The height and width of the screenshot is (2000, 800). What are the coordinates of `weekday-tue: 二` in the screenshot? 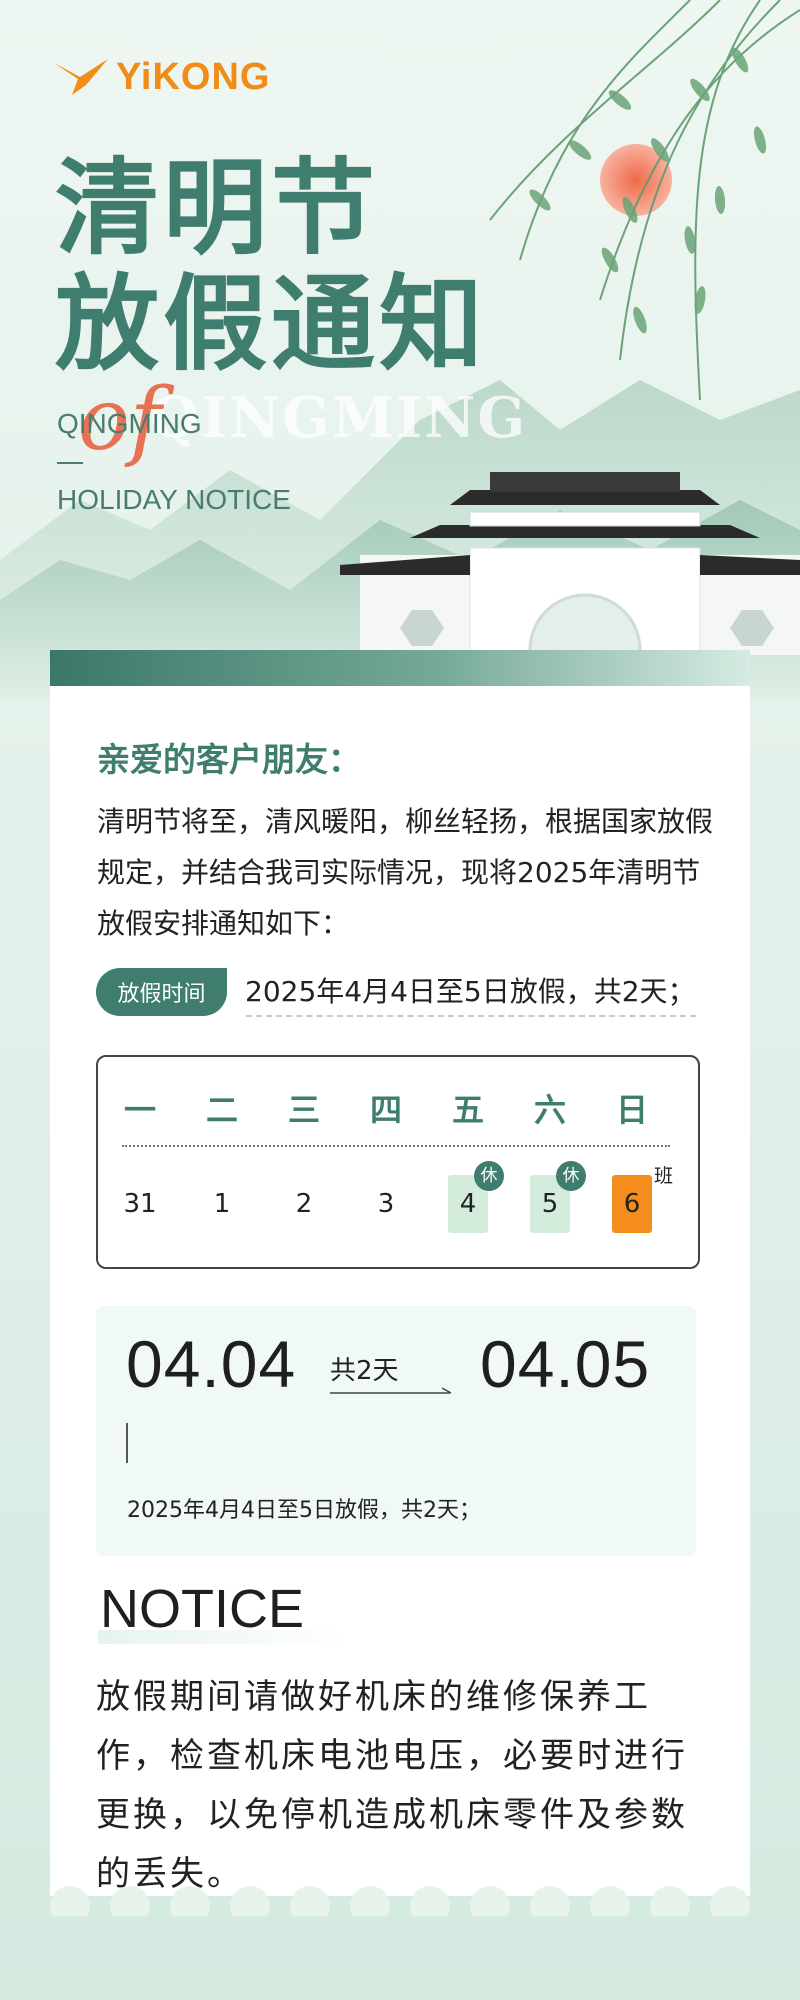 It's located at (221, 1110).